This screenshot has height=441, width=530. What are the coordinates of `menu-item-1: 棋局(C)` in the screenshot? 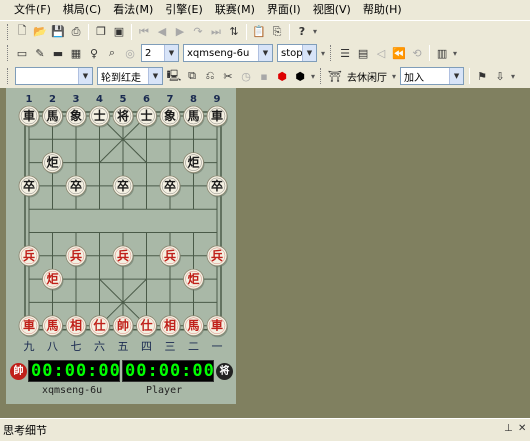 It's located at (82, 10).